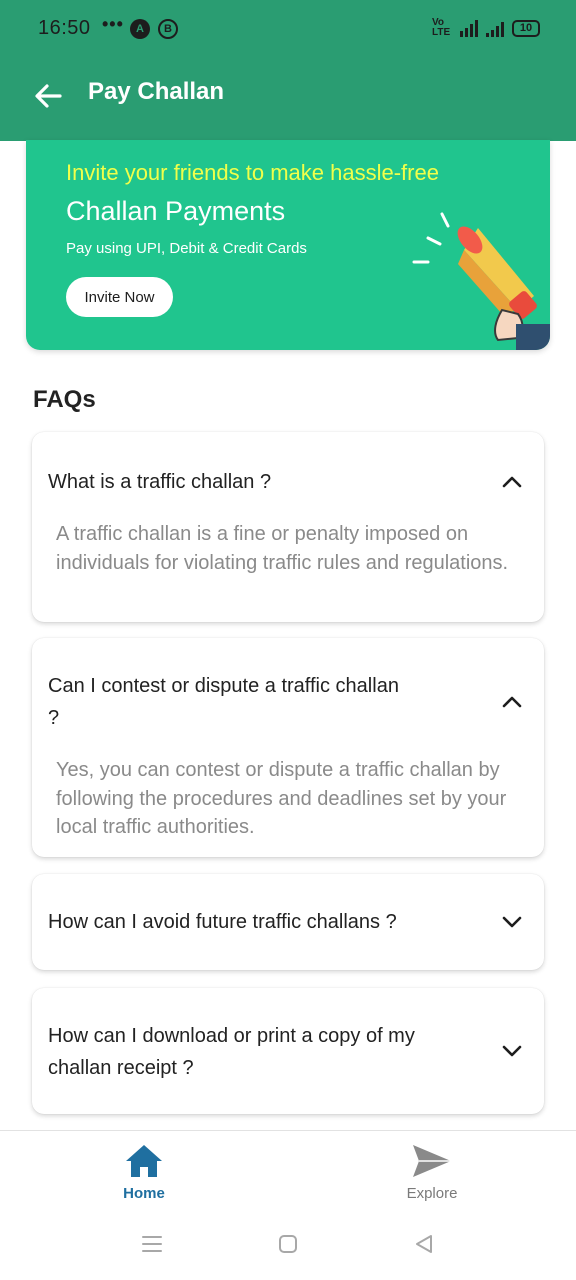 The width and height of the screenshot is (576, 1280). What do you see at coordinates (432, 1193) in the screenshot?
I see `nav-label-explore: Explore` at bounding box center [432, 1193].